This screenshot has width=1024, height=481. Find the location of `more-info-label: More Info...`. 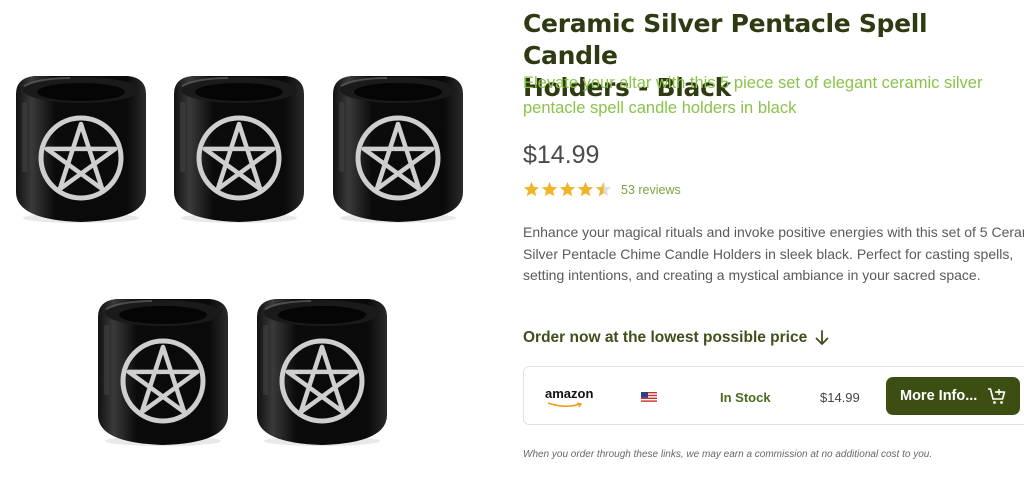

more-info-label: More Info... is located at coordinates (939, 396).